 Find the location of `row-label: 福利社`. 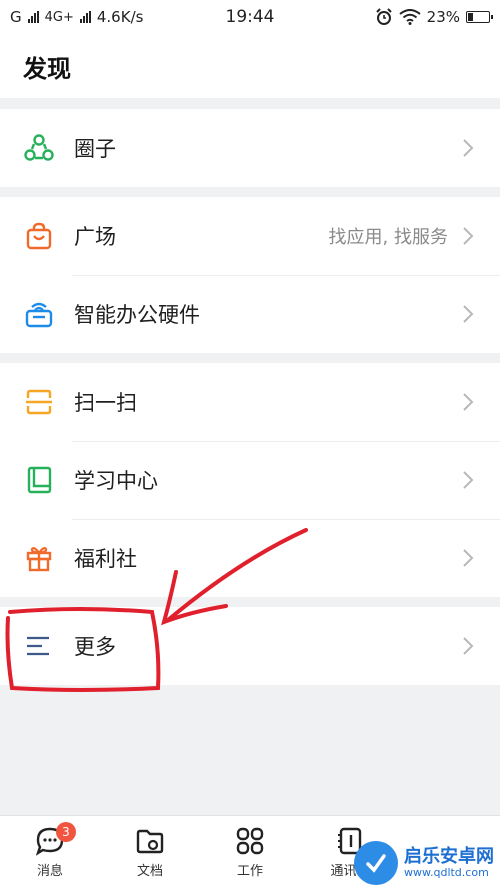

row-label: 福利社 is located at coordinates (105, 559).